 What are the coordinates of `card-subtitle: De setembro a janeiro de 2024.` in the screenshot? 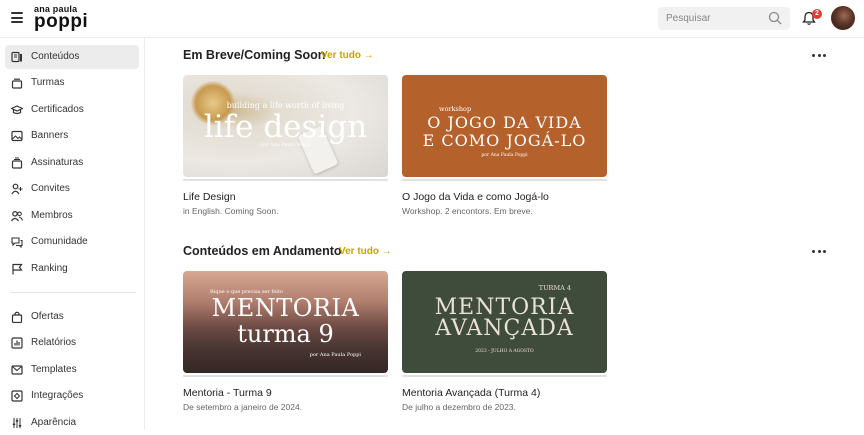 It's located at (243, 407).